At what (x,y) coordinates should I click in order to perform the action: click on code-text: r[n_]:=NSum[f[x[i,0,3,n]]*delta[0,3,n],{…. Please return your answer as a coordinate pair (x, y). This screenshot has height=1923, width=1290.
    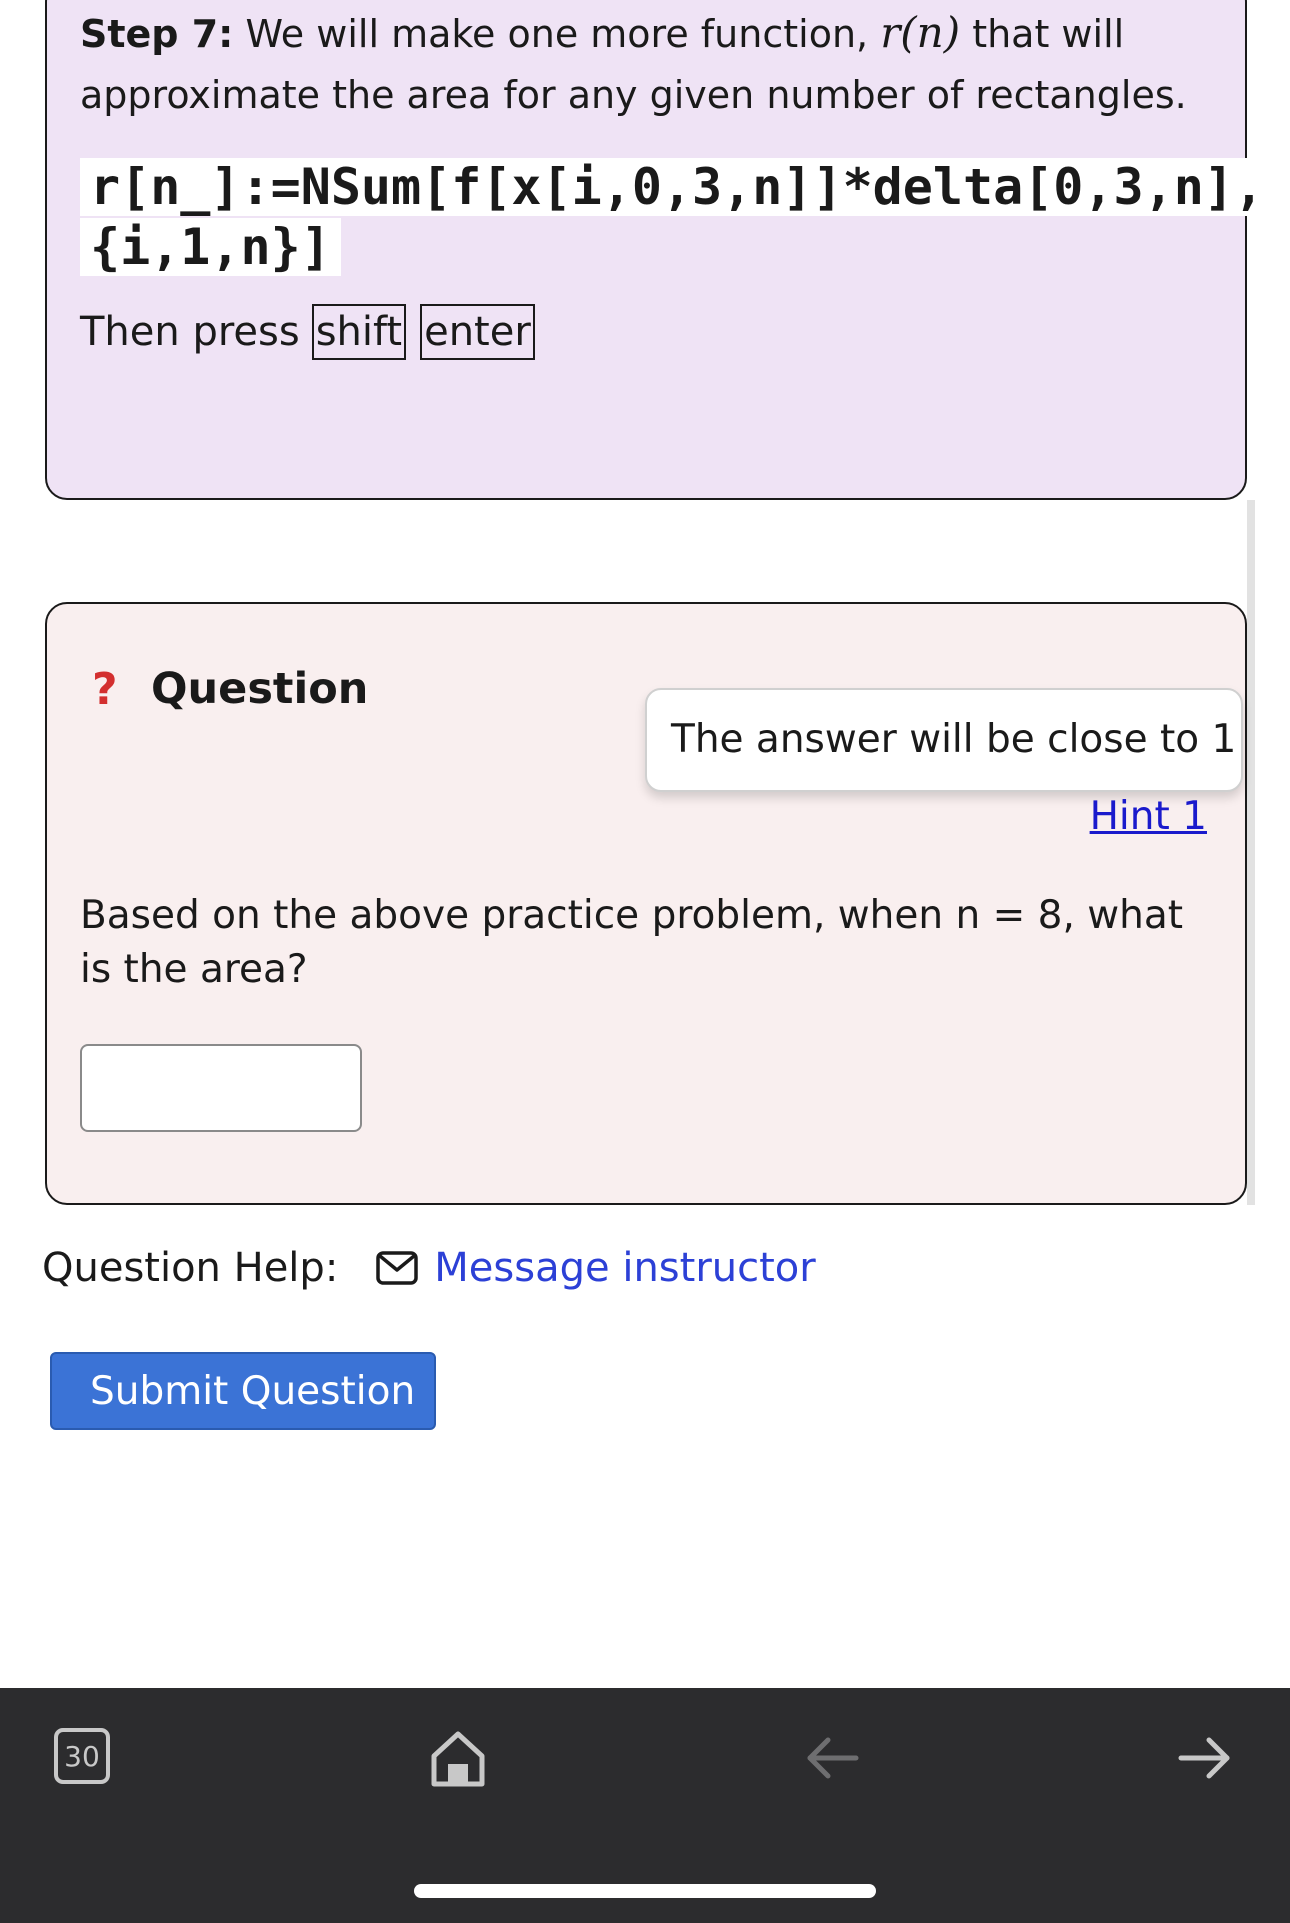
    Looking at the image, I should click on (677, 217).